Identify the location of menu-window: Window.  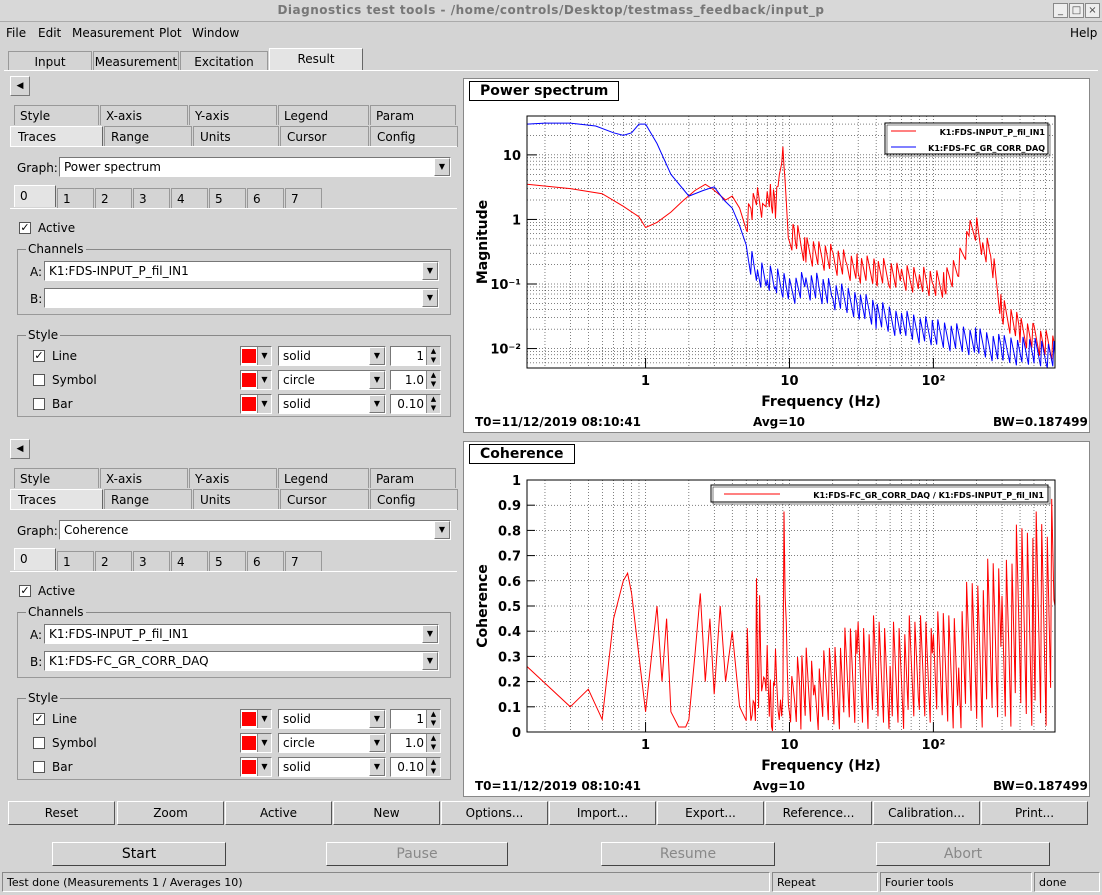
(215, 33).